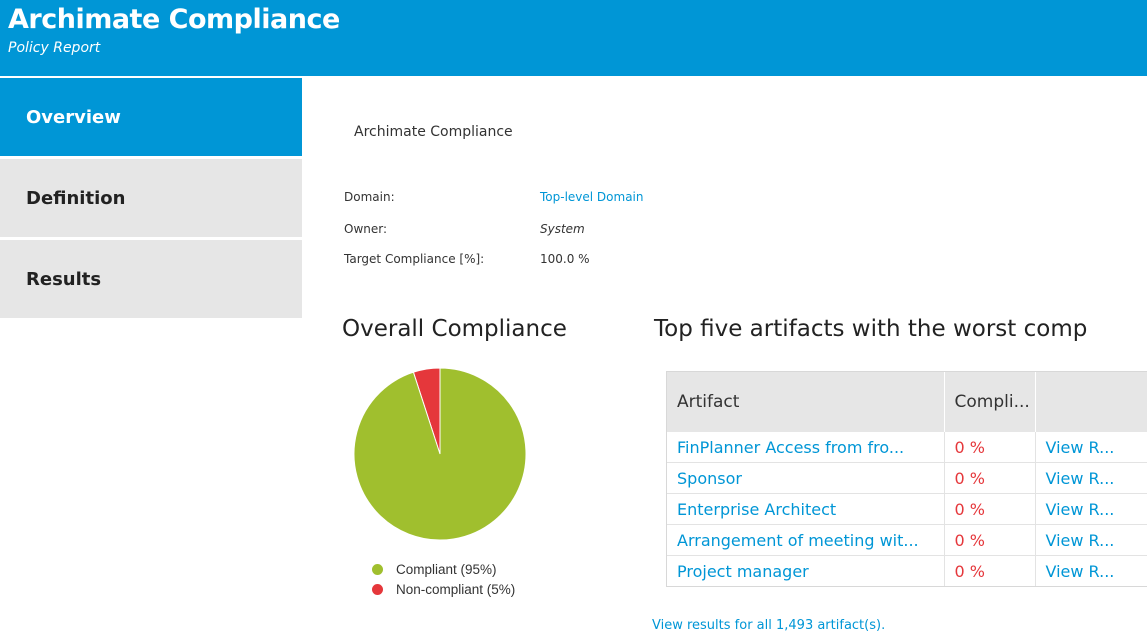  I want to click on pie-svg, so click(440, 454).